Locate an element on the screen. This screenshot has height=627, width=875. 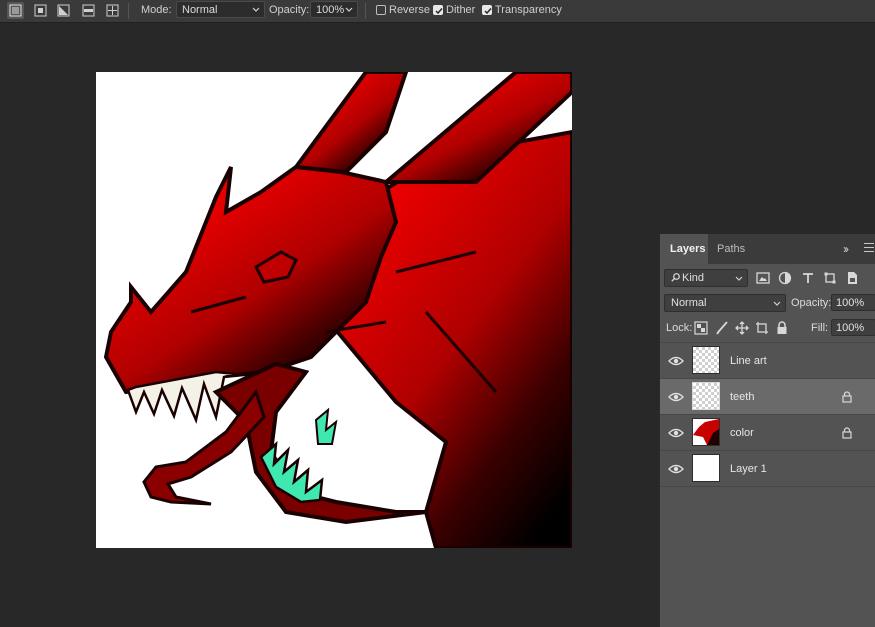
reverse-checkbox is located at coordinates (381, 10).